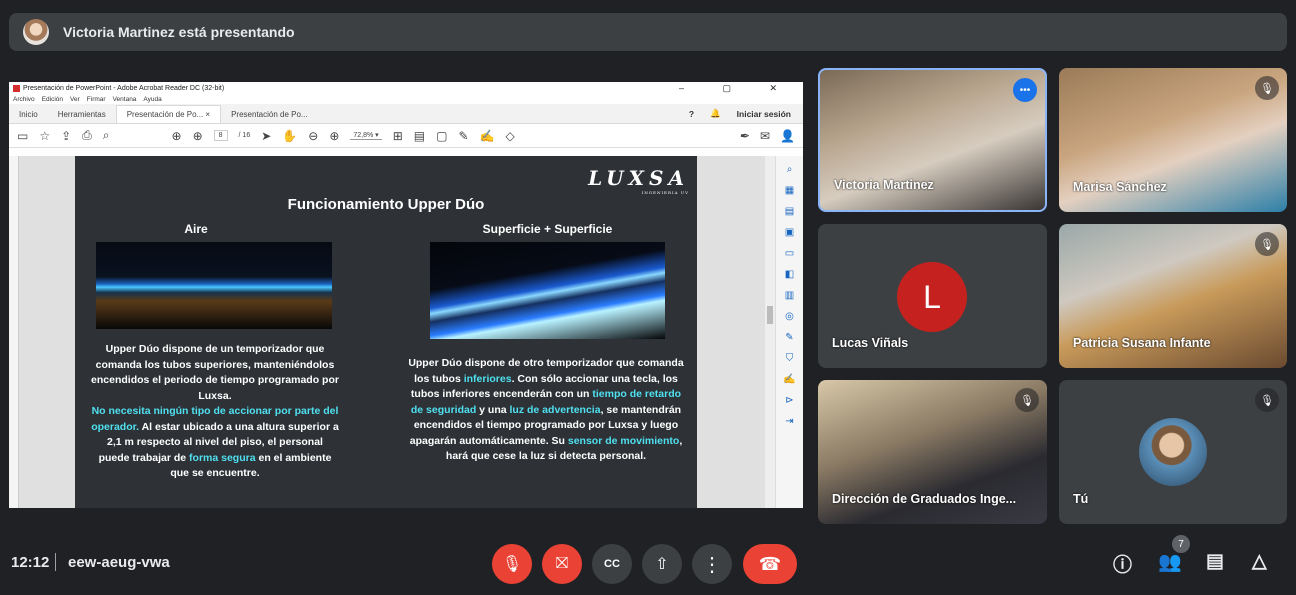  Describe the element at coordinates (82, 114) in the screenshot. I see `tab-herramientas: Herramientas` at that location.